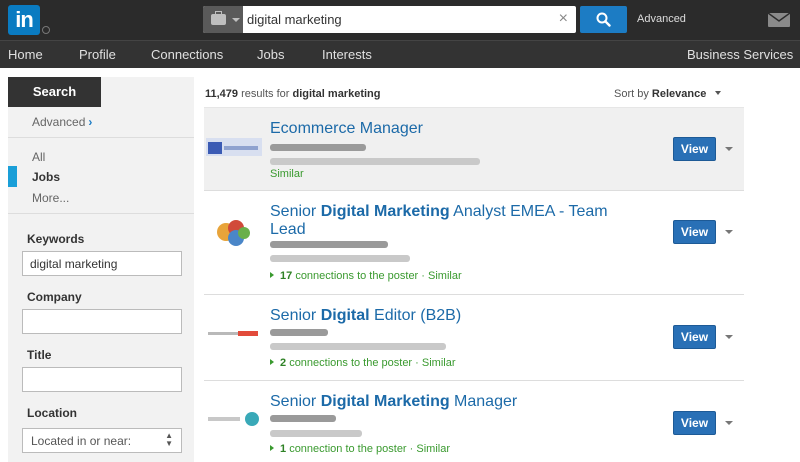  What do you see at coordinates (97, 54) in the screenshot?
I see `nav-profile: Profile` at bounding box center [97, 54].